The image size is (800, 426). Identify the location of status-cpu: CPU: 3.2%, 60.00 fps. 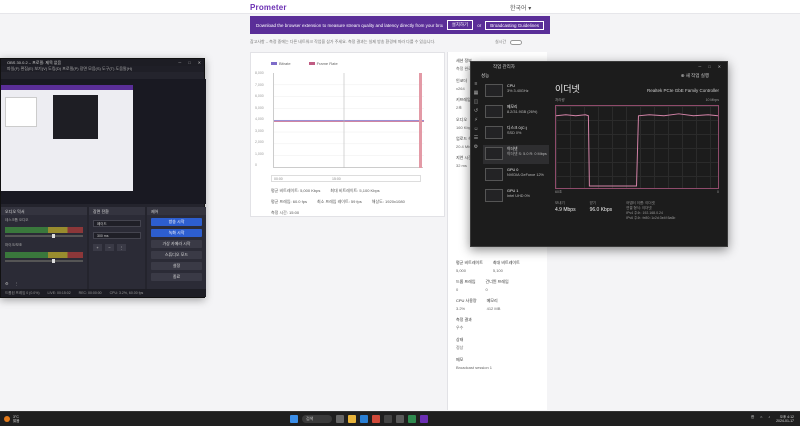
(126, 293).